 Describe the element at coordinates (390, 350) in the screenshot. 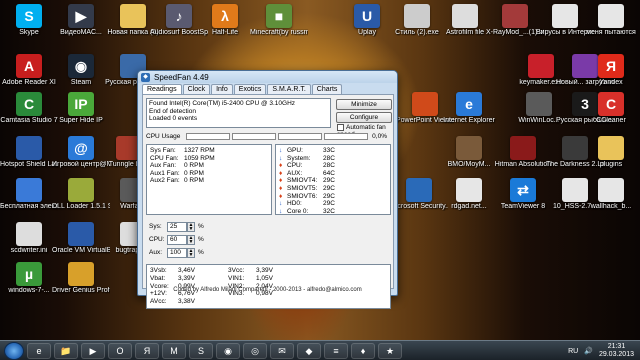

I see `taskbar-app-button: ★` at that location.